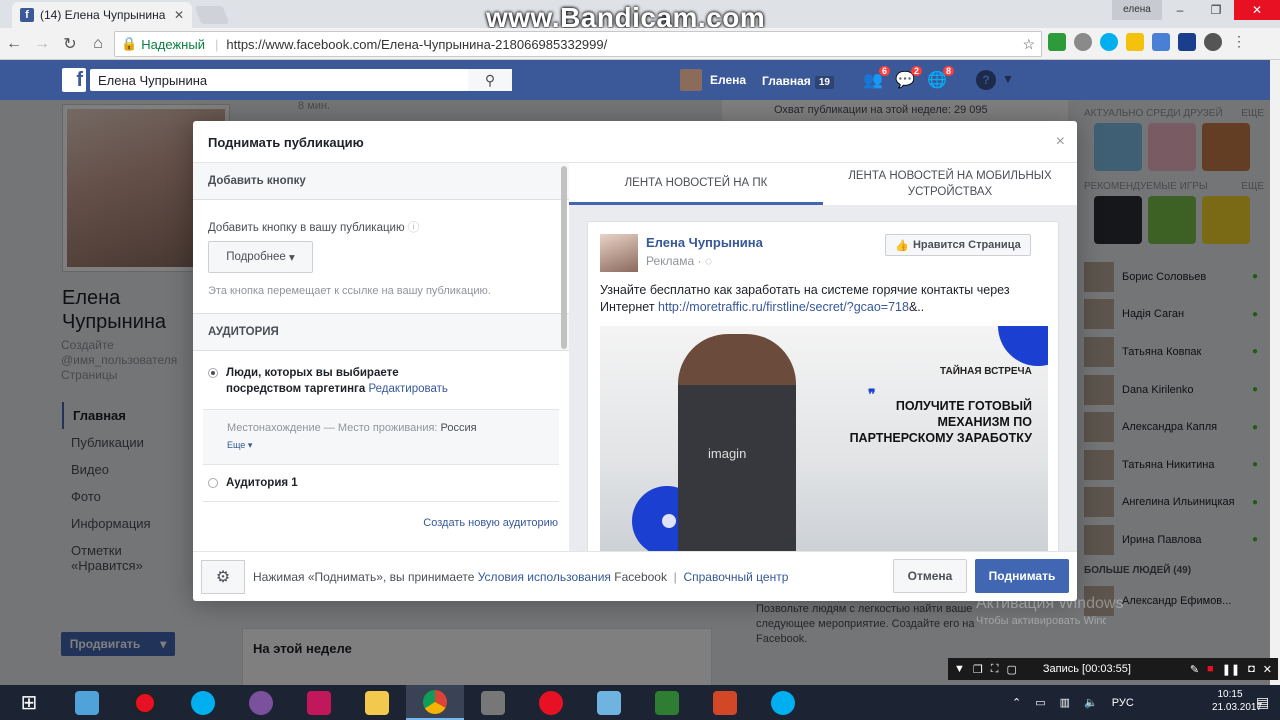 The width and height of the screenshot is (1280, 720). What do you see at coordinates (102, 15) in the screenshot?
I see `browser-tab: f (14) Елена Чупрынина ✕` at bounding box center [102, 15].